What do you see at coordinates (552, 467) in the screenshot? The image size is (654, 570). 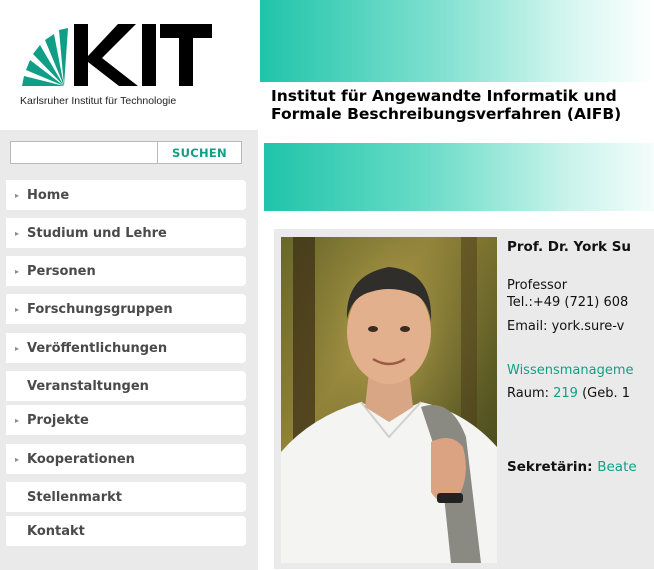 I see `secretary-label: Sekretärin:` at bounding box center [552, 467].